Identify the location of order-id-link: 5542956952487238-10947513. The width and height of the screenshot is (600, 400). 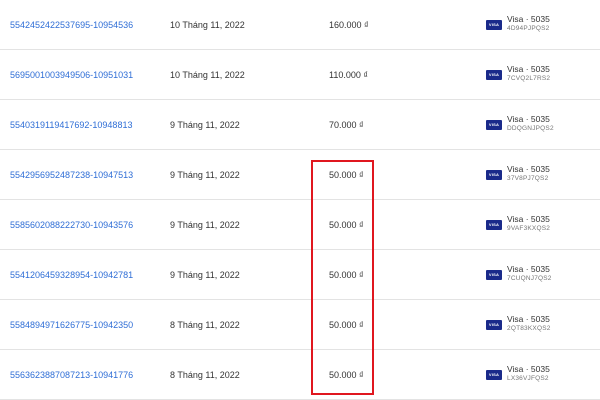
(71, 174).